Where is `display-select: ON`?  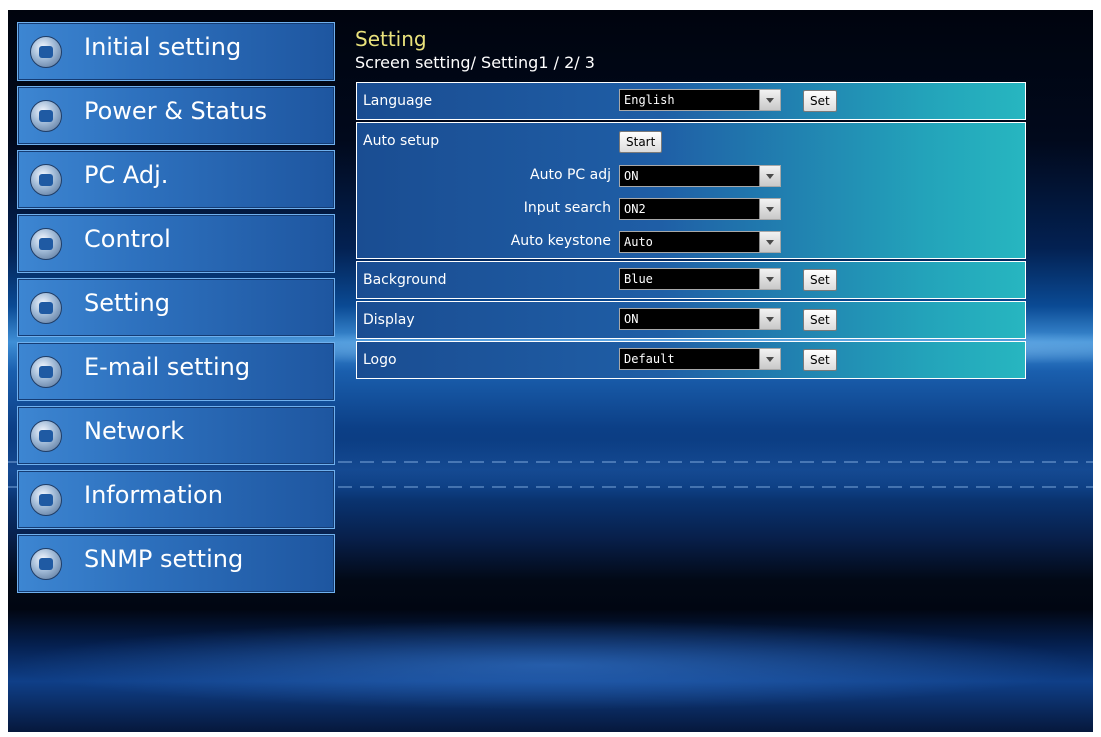
display-select: ON is located at coordinates (700, 319).